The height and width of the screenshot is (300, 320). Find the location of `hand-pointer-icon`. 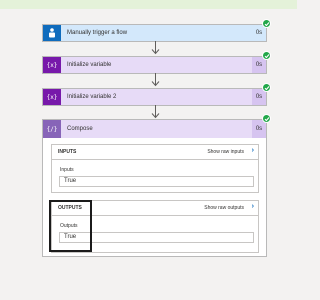

hand-pointer-icon is located at coordinates (52, 33).